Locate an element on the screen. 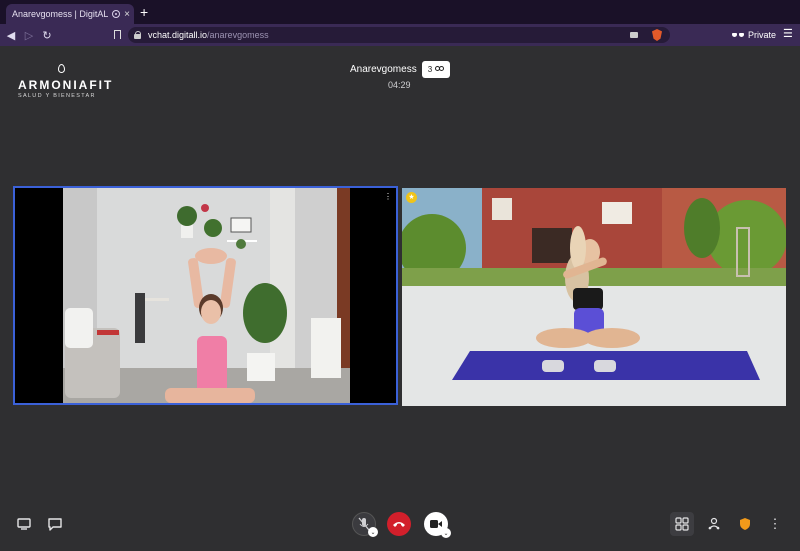 The height and width of the screenshot is (551, 800). participants-button is located at coordinates (714, 524).